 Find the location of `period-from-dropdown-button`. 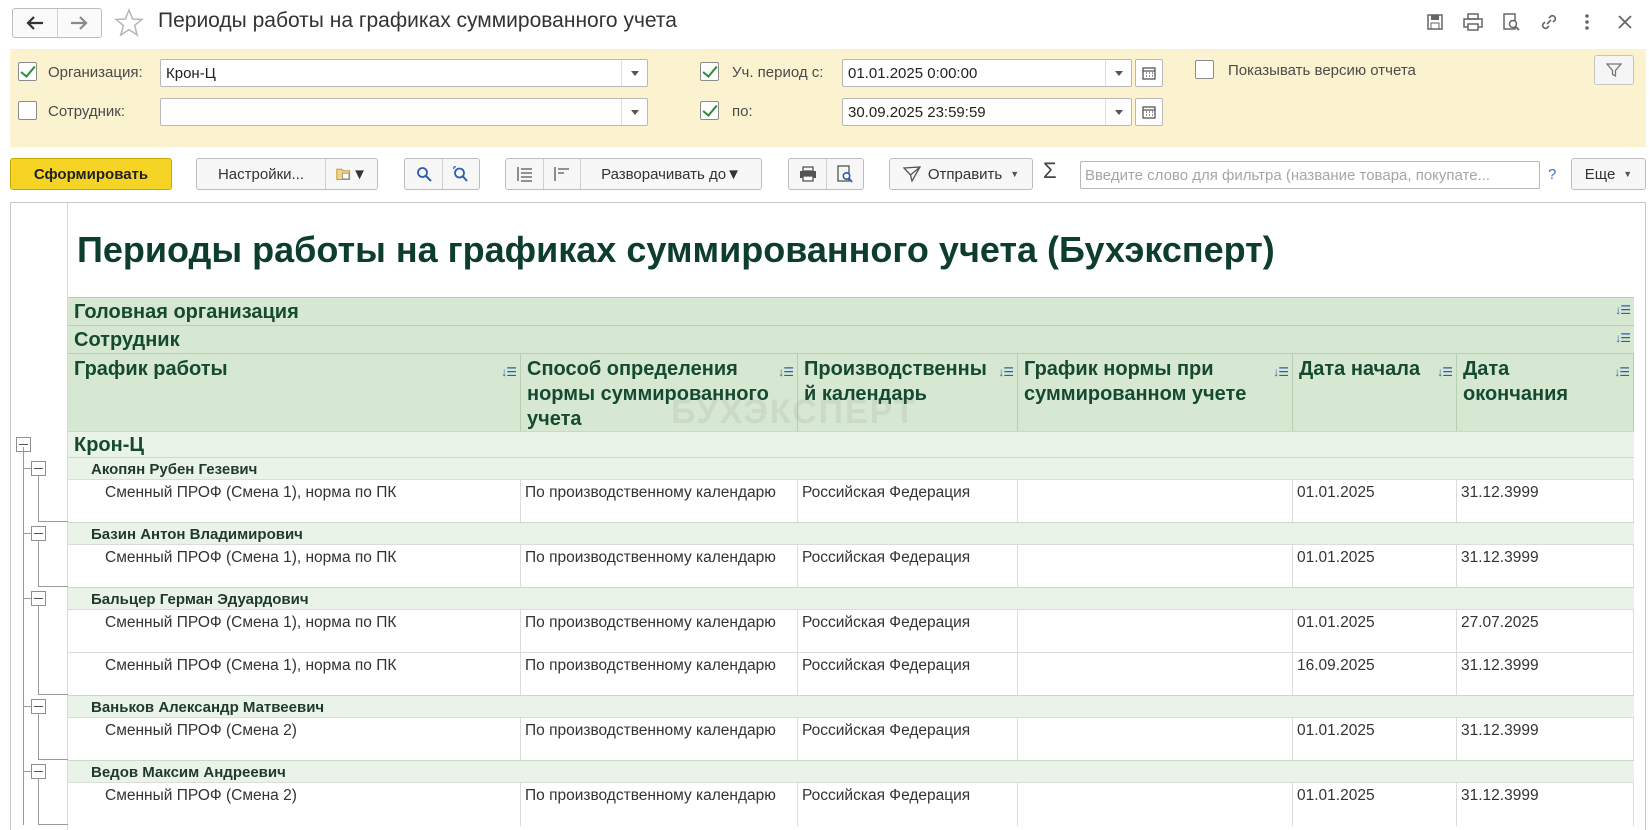

period-from-dropdown-button is located at coordinates (1118, 73).